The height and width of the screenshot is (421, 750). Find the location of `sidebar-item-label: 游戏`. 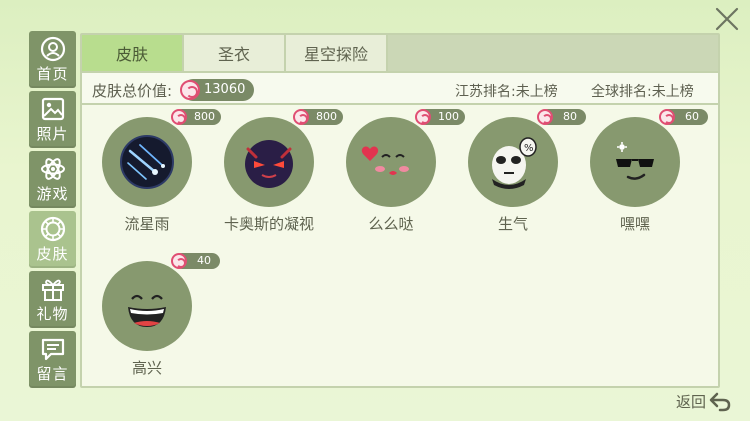

sidebar-item-label: 游戏 is located at coordinates (52, 193).